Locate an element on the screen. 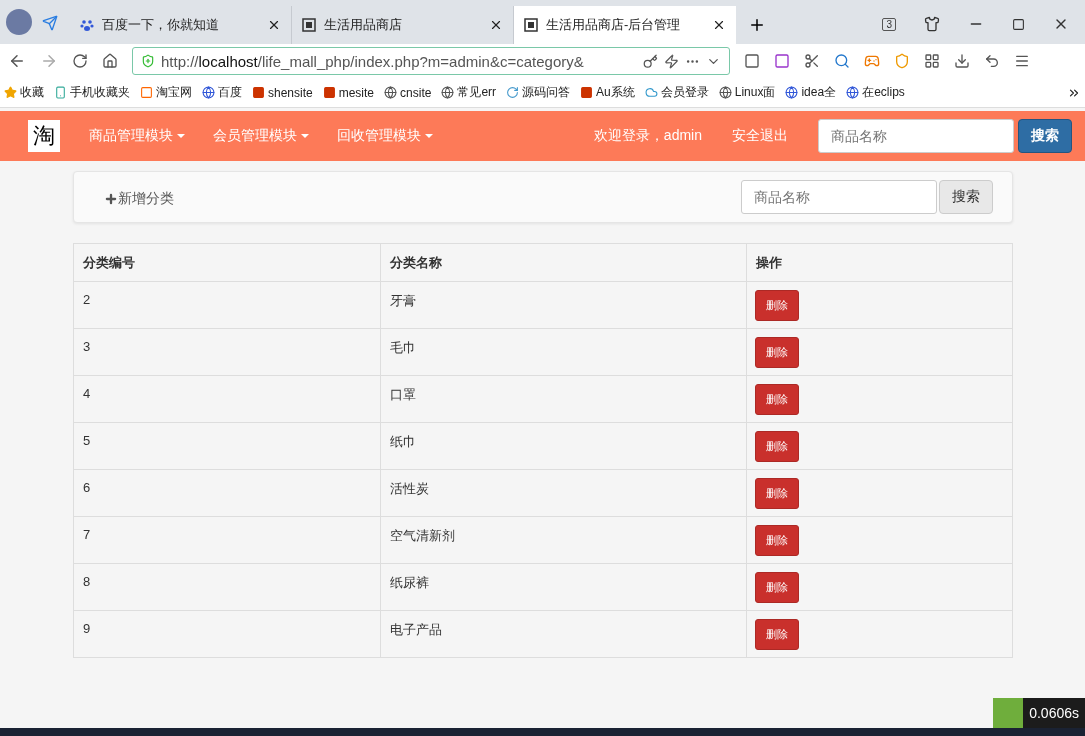 Image resolution: width=1085 pixels, height=736 pixels. bookmark: cnsite is located at coordinates (408, 92).